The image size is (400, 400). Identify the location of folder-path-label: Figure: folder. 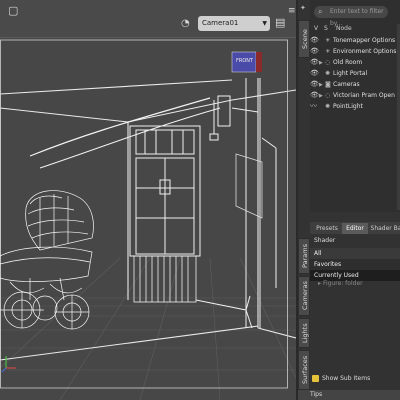
(342, 283).